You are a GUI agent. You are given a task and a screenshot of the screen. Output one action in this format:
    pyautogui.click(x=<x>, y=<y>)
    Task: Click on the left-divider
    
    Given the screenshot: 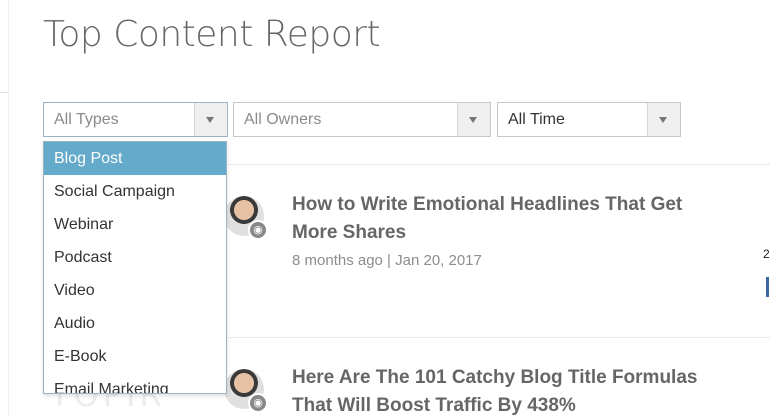 What is the action you would take?
    pyautogui.click(x=8, y=208)
    